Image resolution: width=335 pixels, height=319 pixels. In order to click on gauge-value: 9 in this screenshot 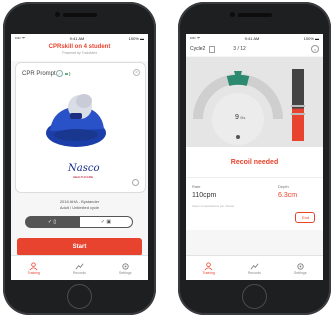, I will do `click(237, 117)`.